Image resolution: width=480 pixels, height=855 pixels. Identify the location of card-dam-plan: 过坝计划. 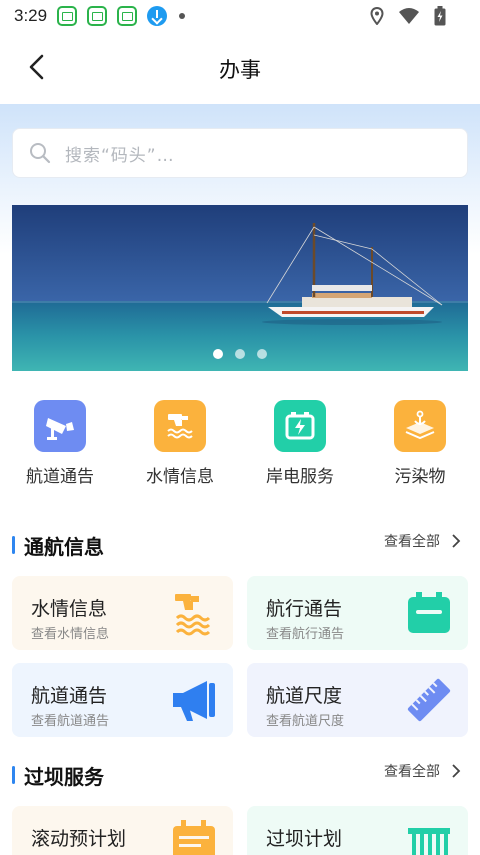
(357, 830).